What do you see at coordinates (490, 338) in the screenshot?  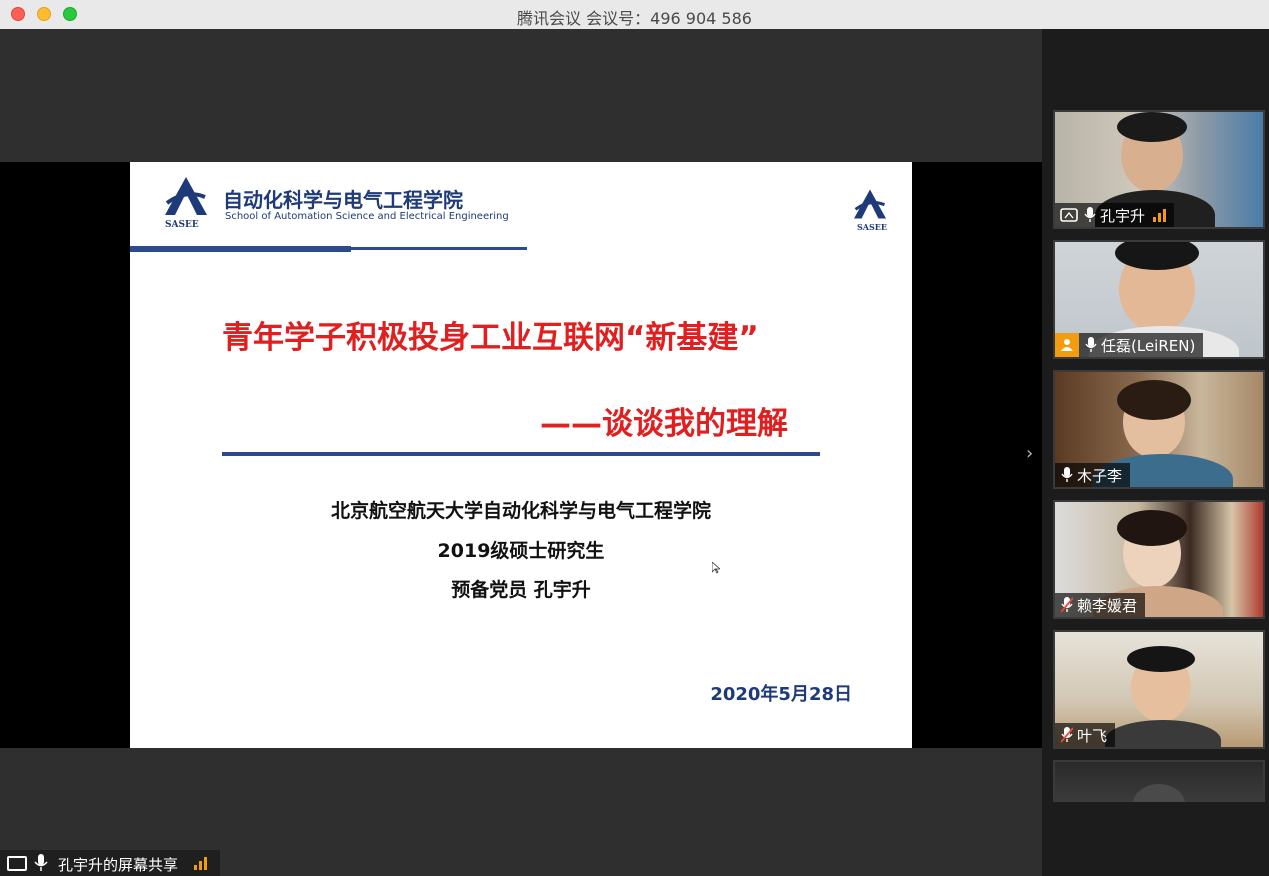 I see `slide-title: 青年学子积极投身工业互联网“新基建”` at bounding box center [490, 338].